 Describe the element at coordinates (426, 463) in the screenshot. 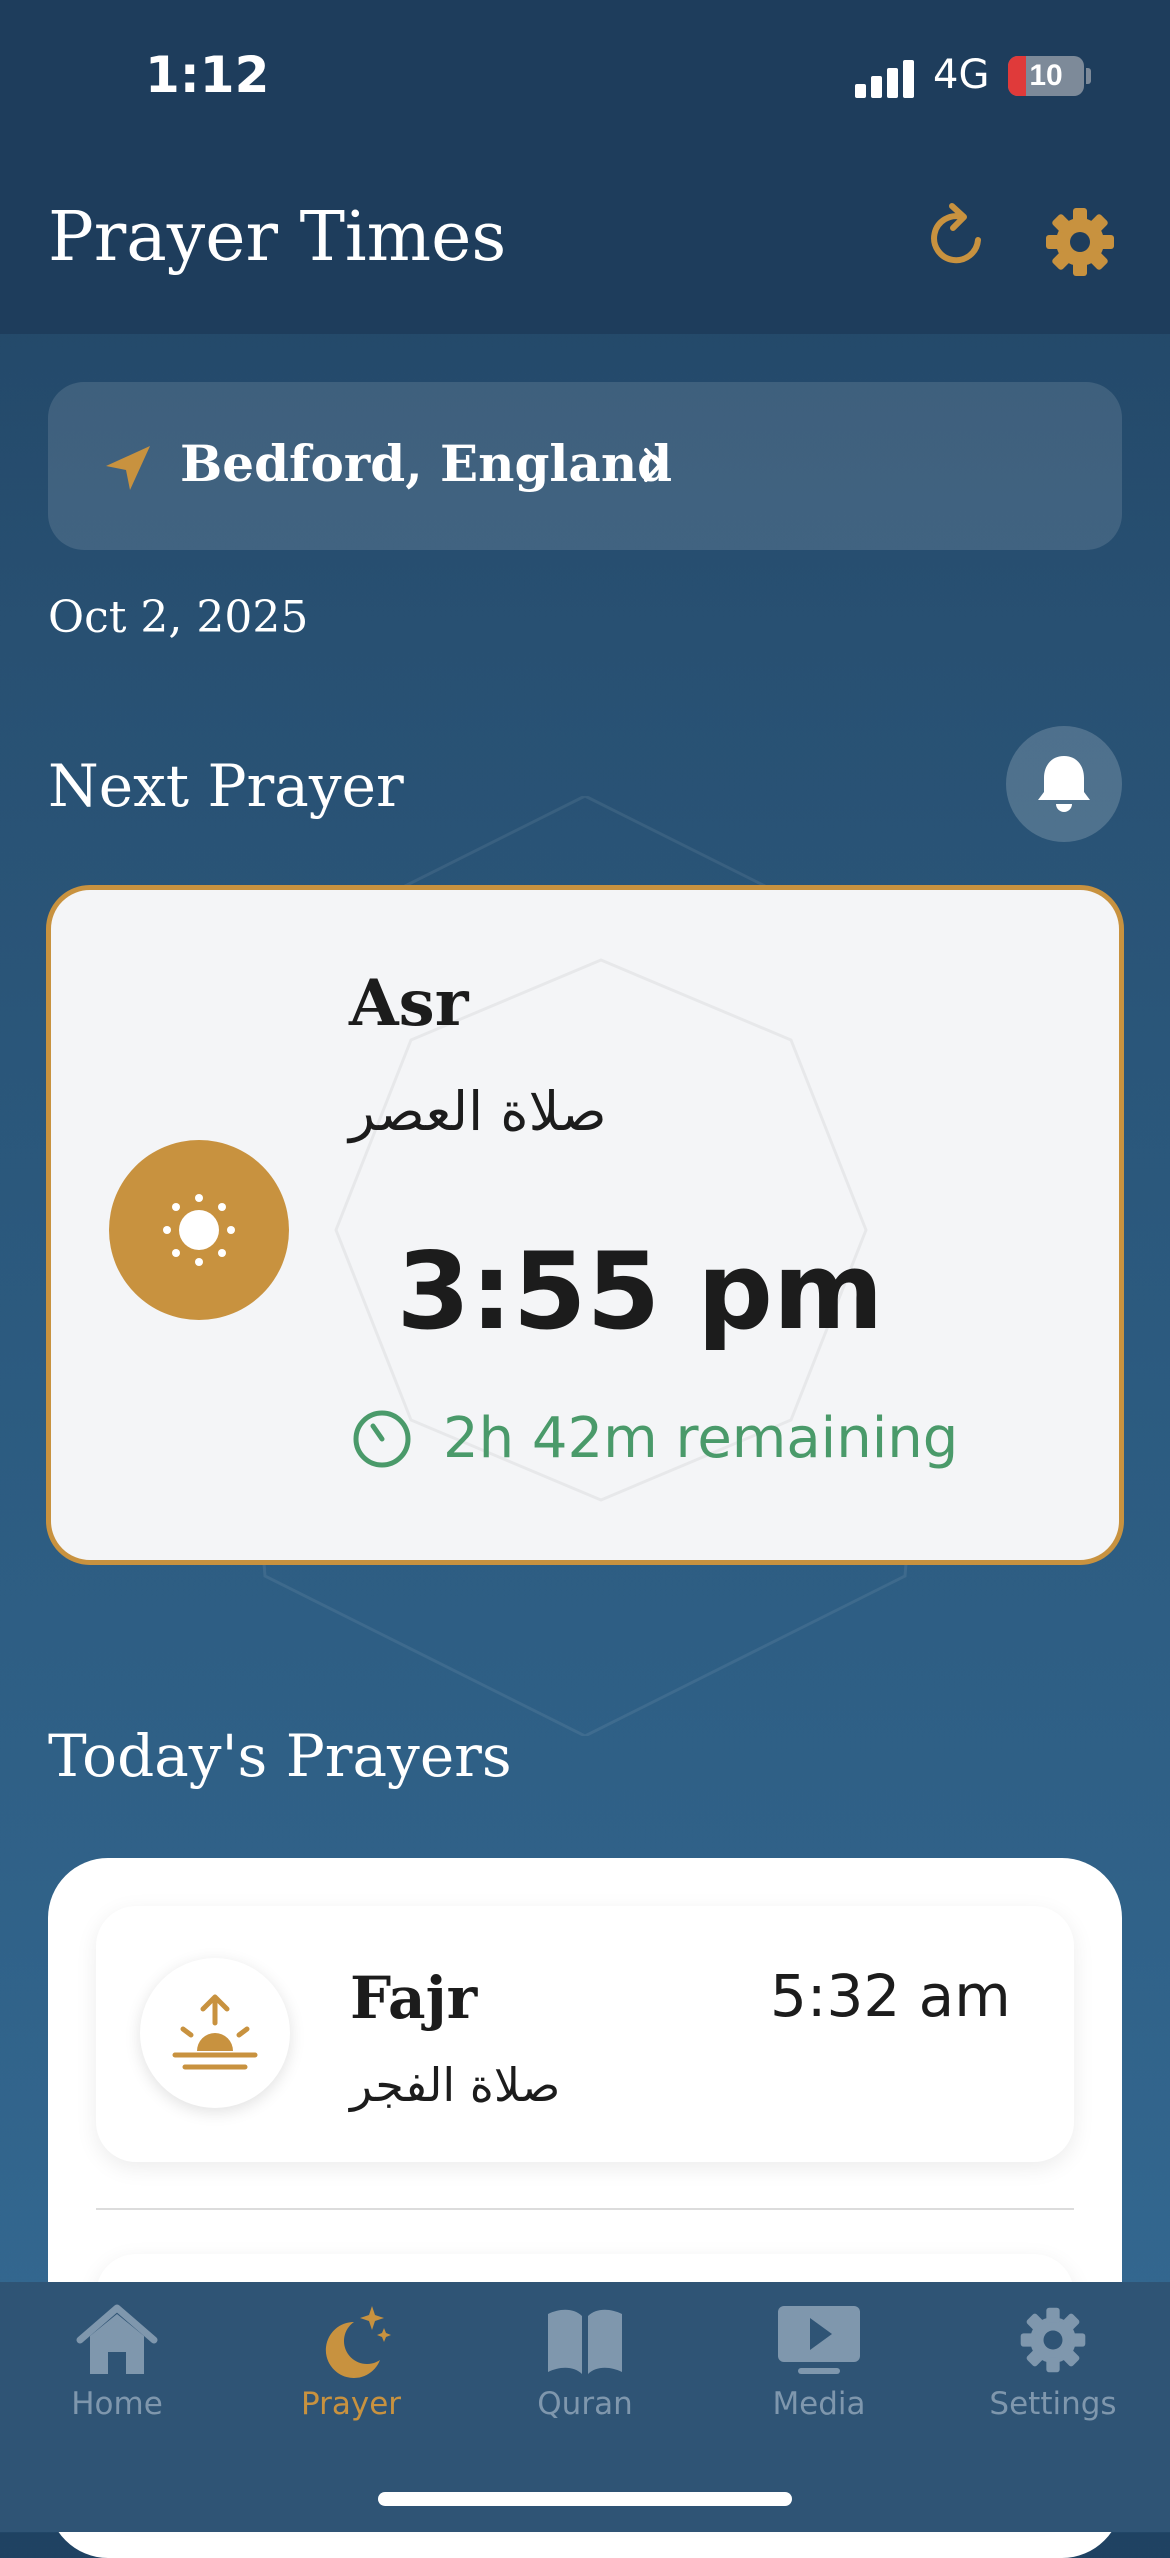

I see `location-name: Bedford, England` at that location.